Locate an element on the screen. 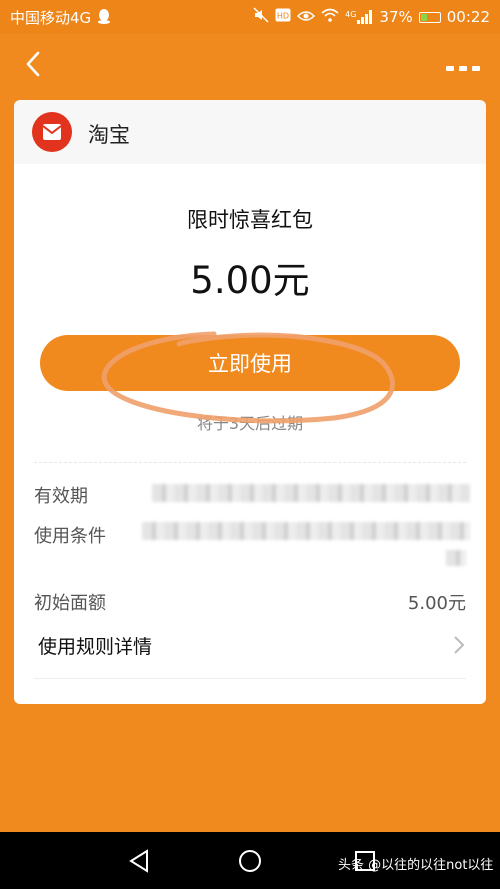 The width and height of the screenshot is (500, 889). valid-period-label: 有效期 is located at coordinates (61, 496).